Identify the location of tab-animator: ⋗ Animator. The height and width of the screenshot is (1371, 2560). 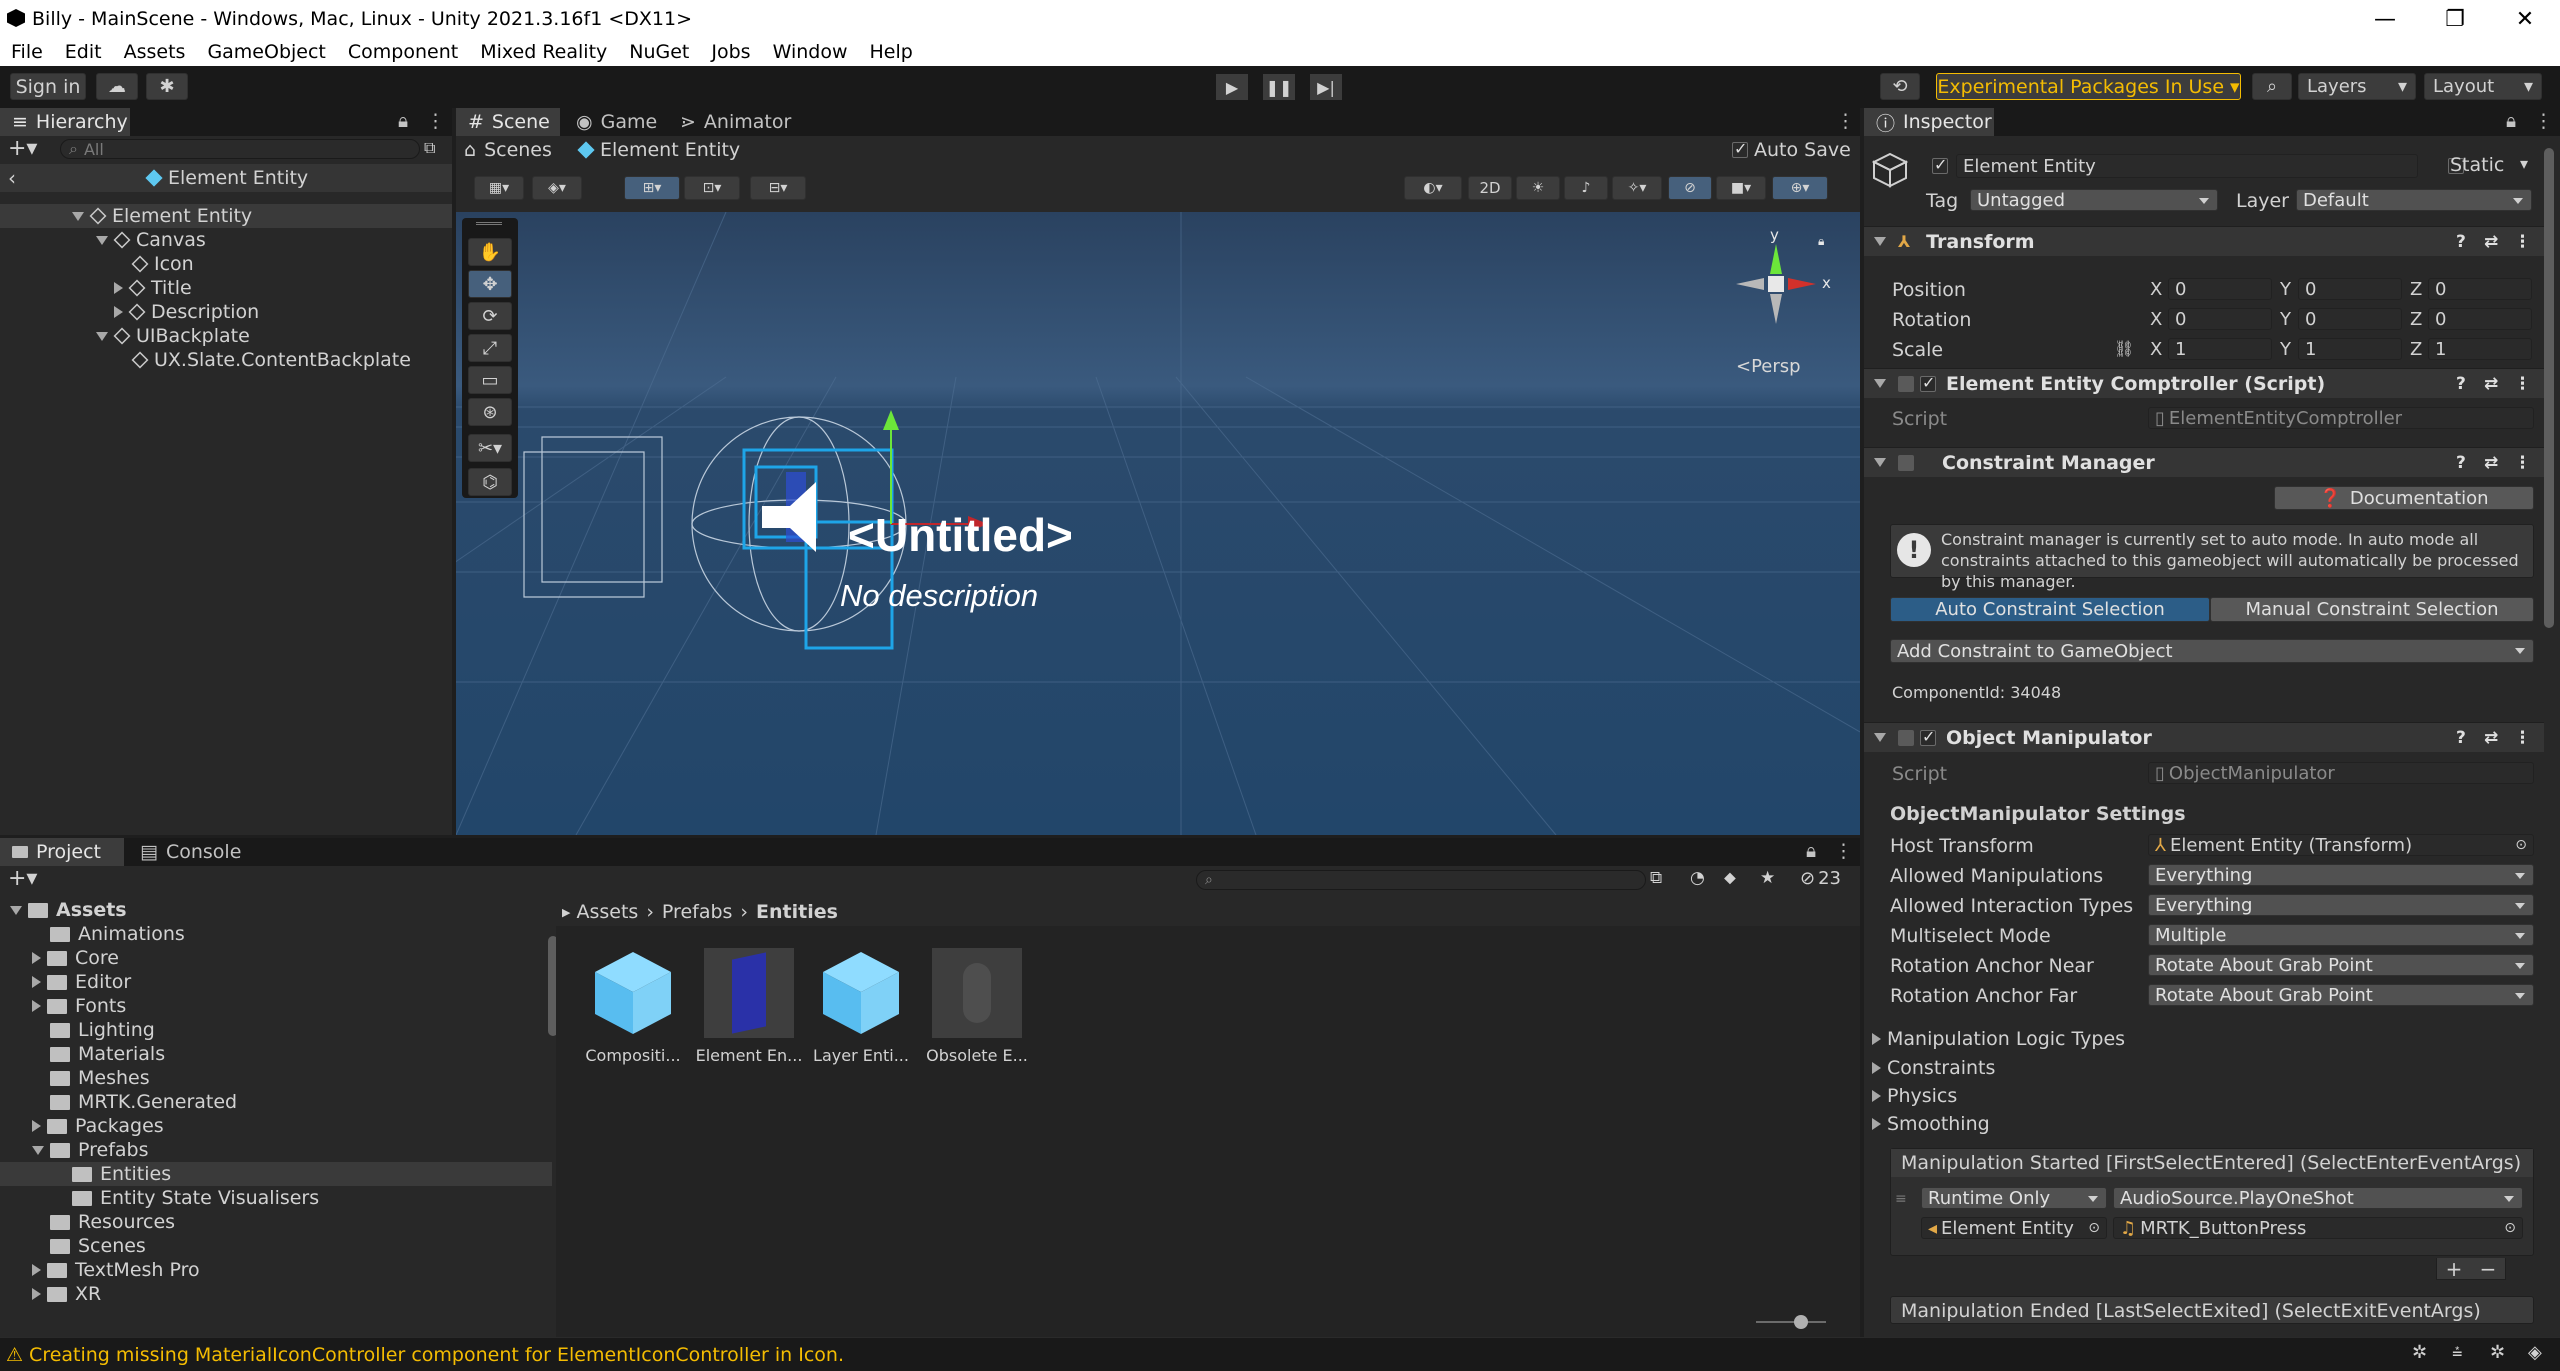
(733, 122).